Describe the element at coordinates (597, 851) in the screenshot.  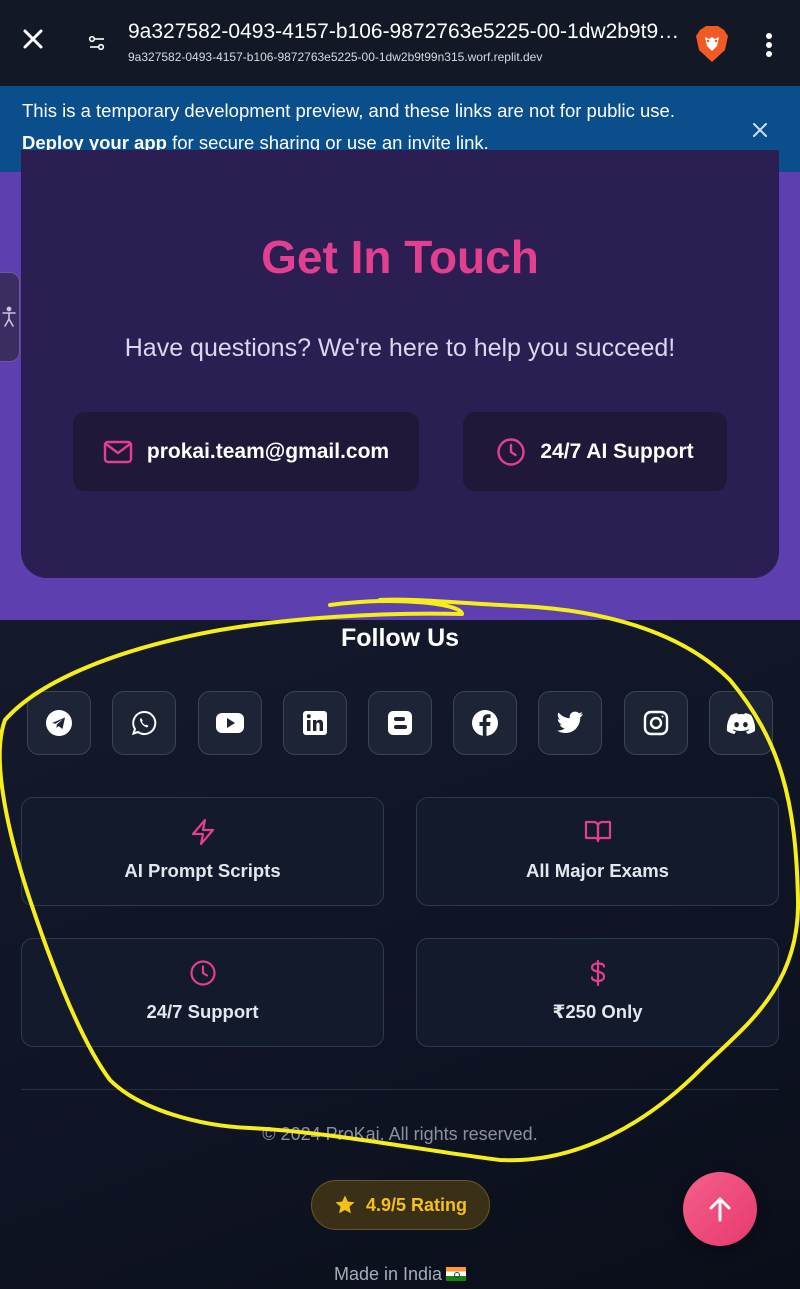
I see `feature-card-major-exams: All Major Exams` at that location.